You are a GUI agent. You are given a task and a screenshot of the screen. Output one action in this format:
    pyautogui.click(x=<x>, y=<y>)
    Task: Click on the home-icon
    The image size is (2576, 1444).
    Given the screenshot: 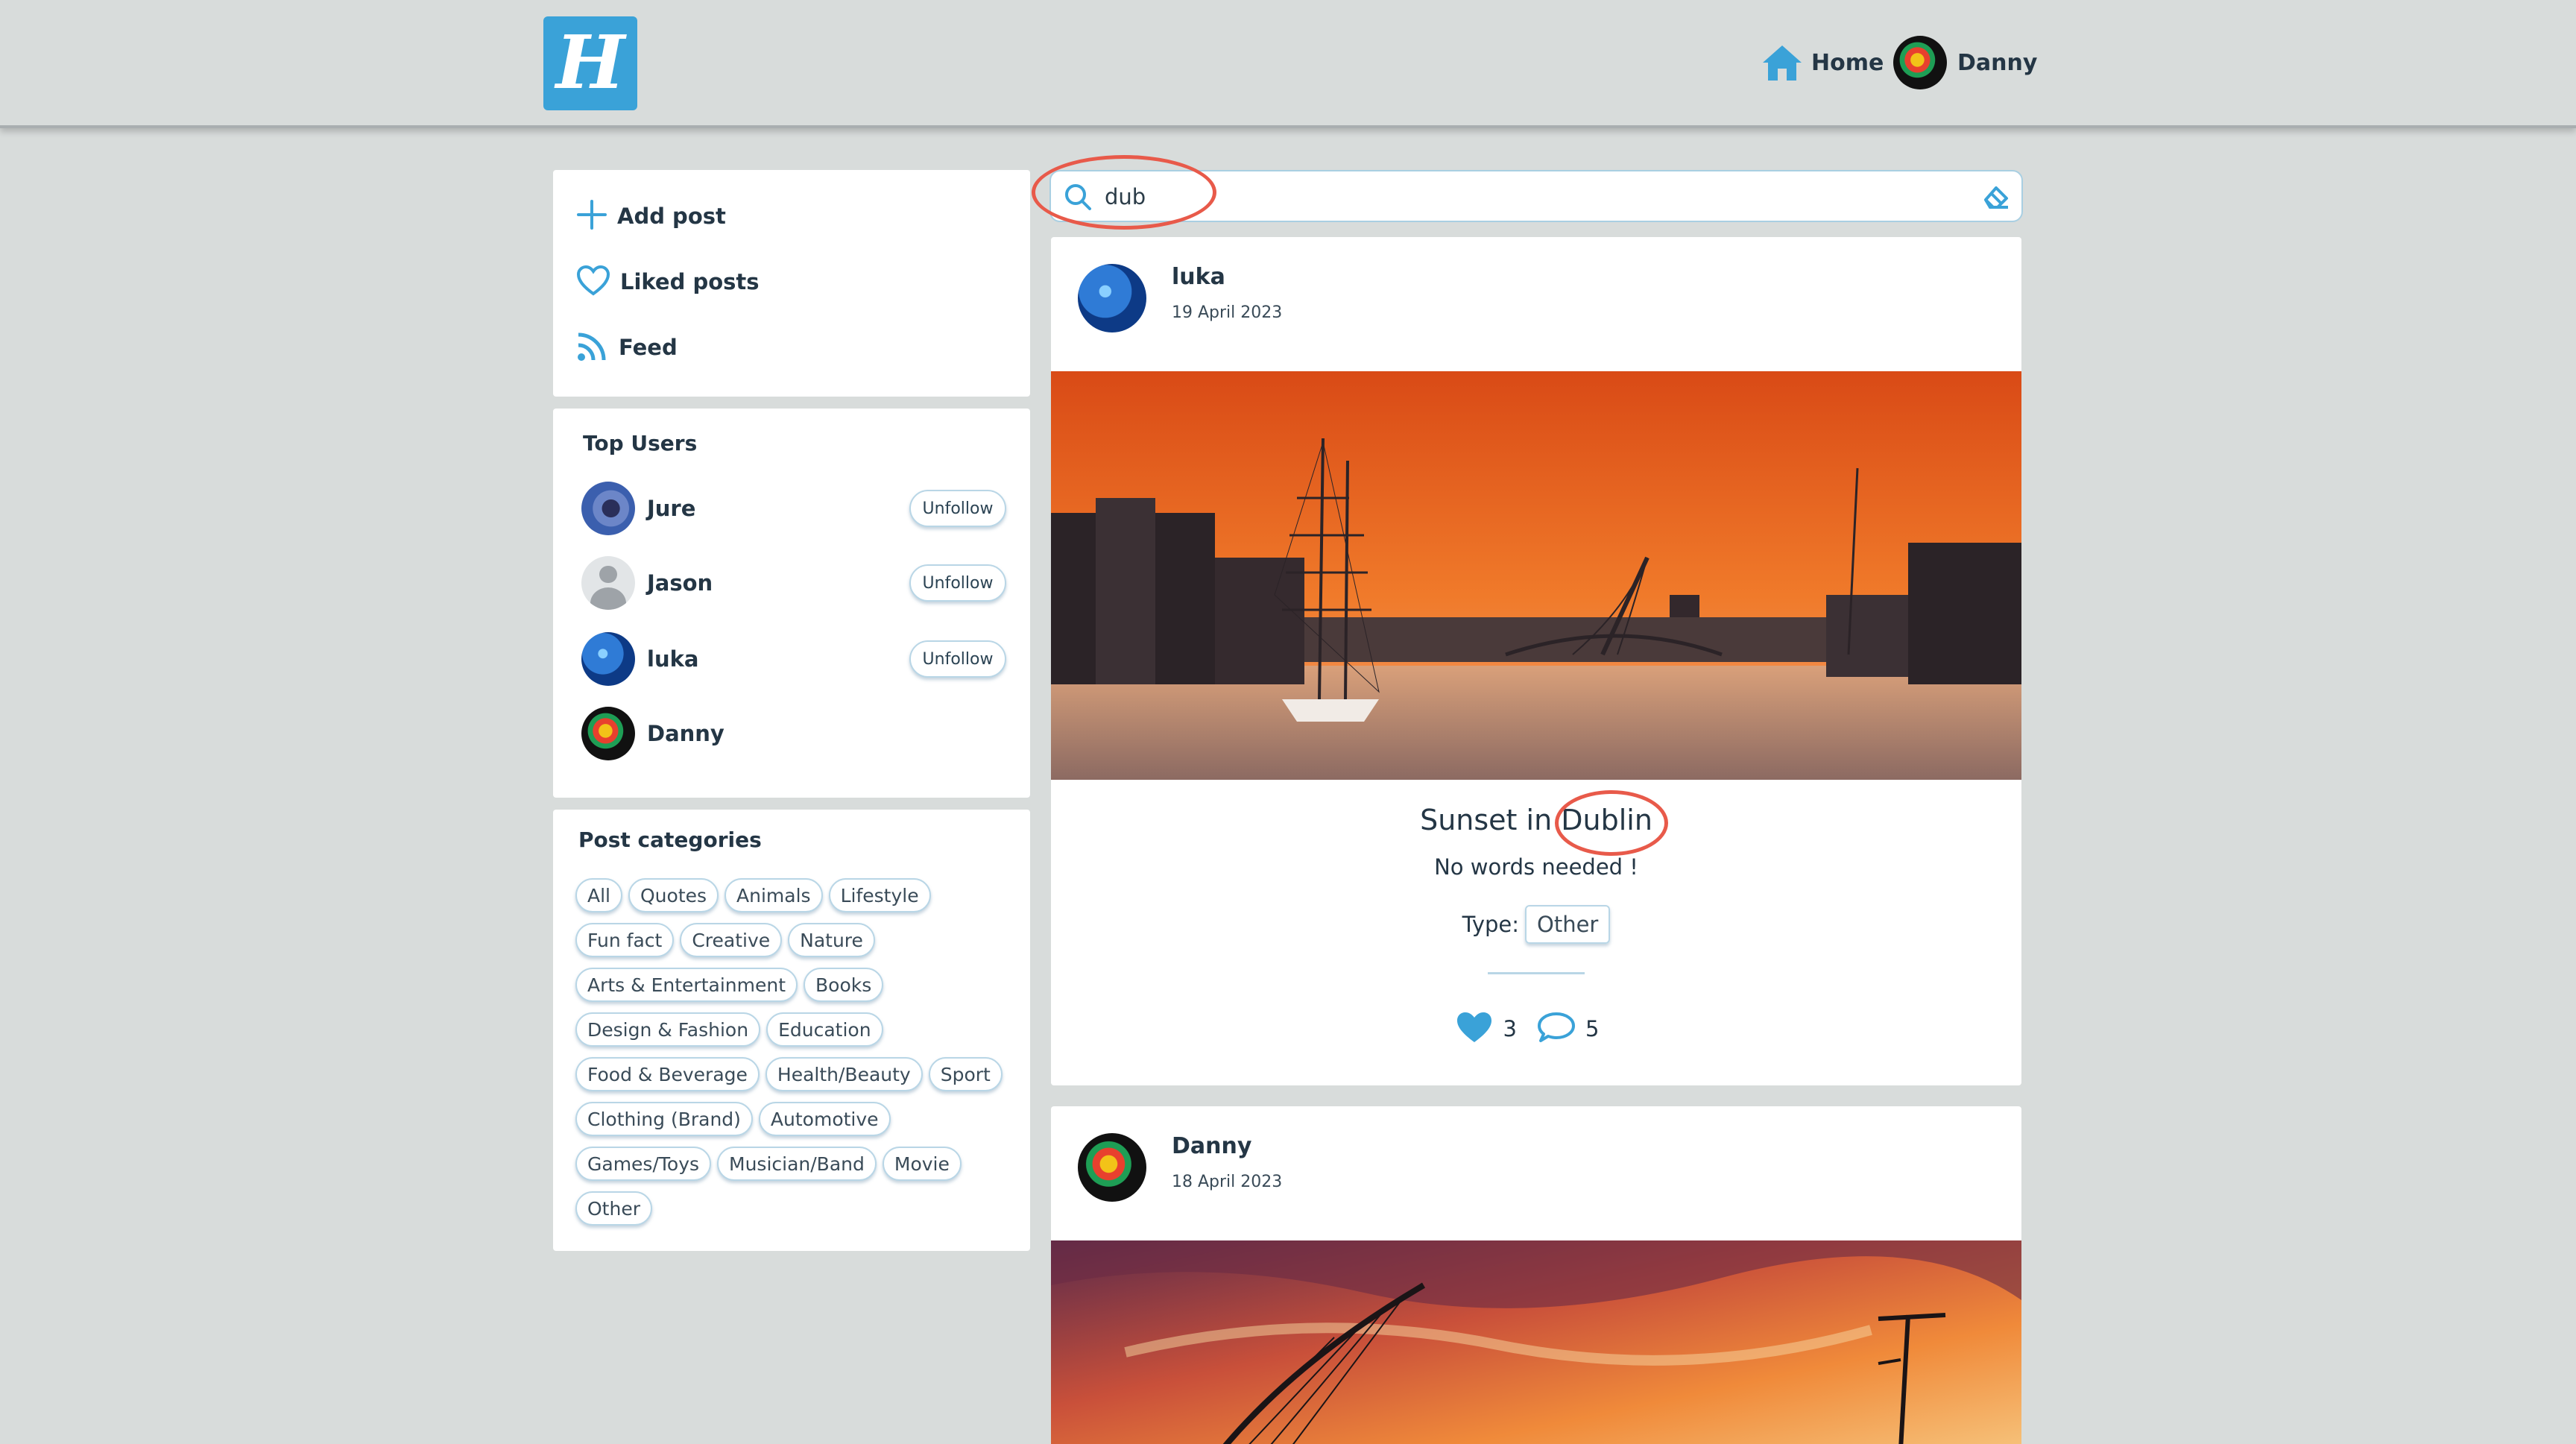 What is the action you would take?
    pyautogui.click(x=1782, y=63)
    